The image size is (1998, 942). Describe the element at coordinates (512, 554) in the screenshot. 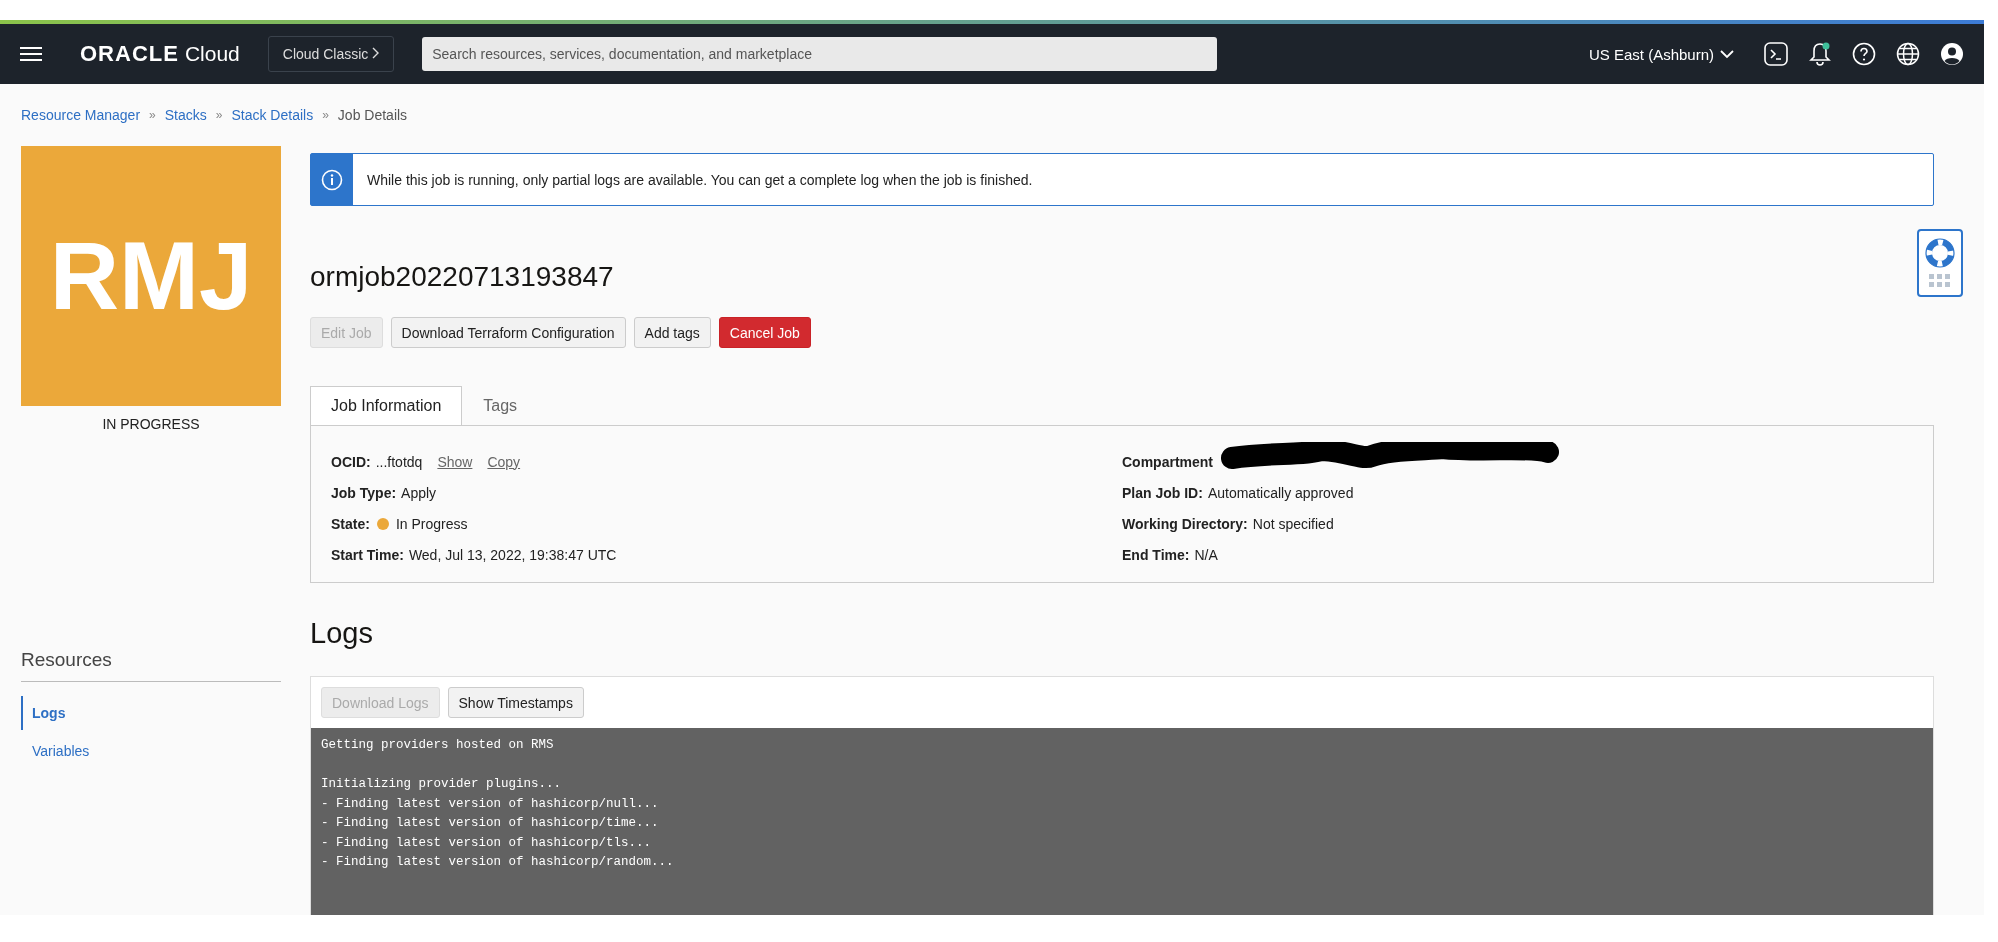

I see `field-value: Wed, Jul 13, 2022, 19:38:47 UTC` at that location.